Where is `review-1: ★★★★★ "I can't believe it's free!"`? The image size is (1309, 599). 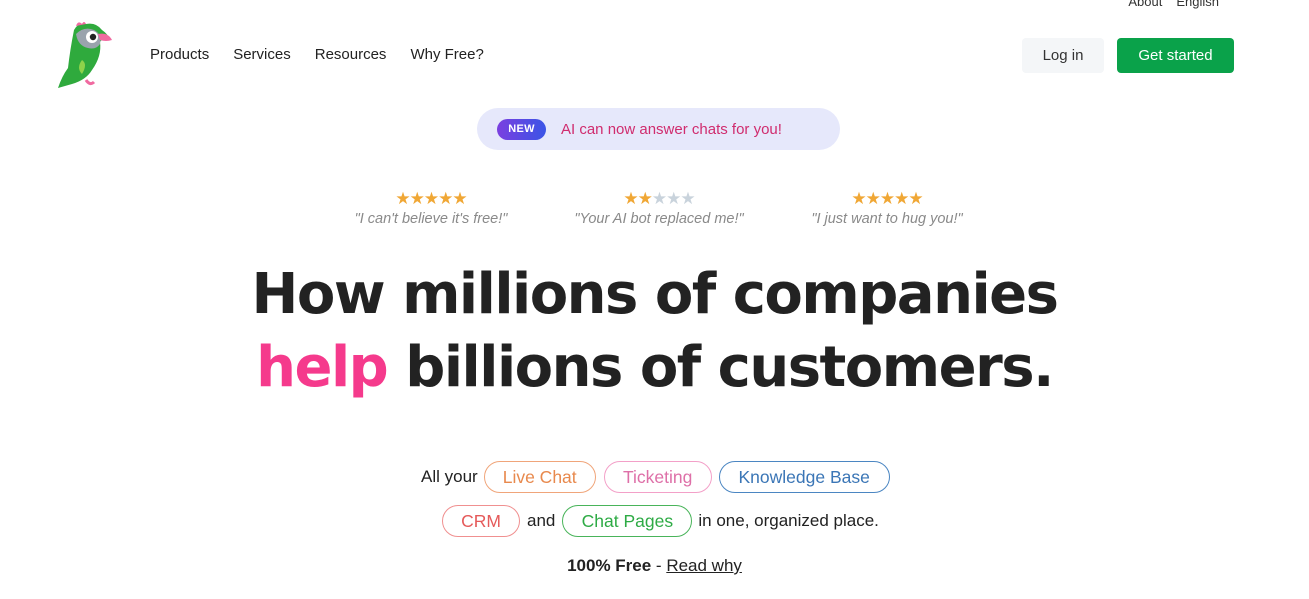 review-1: ★★★★★ "I can't believe it's free!" is located at coordinates (431, 208).